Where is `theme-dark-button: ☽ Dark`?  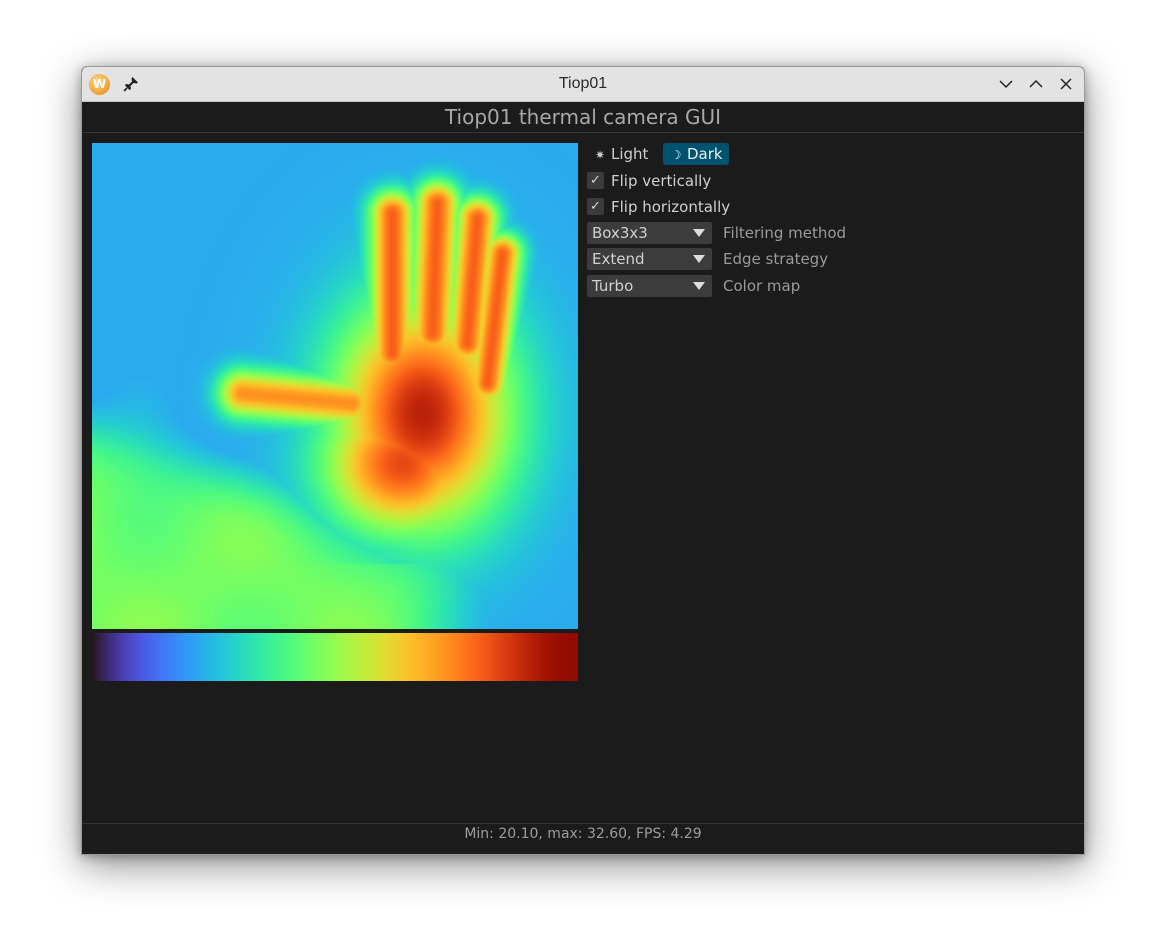
theme-dark-button: ☽ Dark is located at coordinates (696, 154).